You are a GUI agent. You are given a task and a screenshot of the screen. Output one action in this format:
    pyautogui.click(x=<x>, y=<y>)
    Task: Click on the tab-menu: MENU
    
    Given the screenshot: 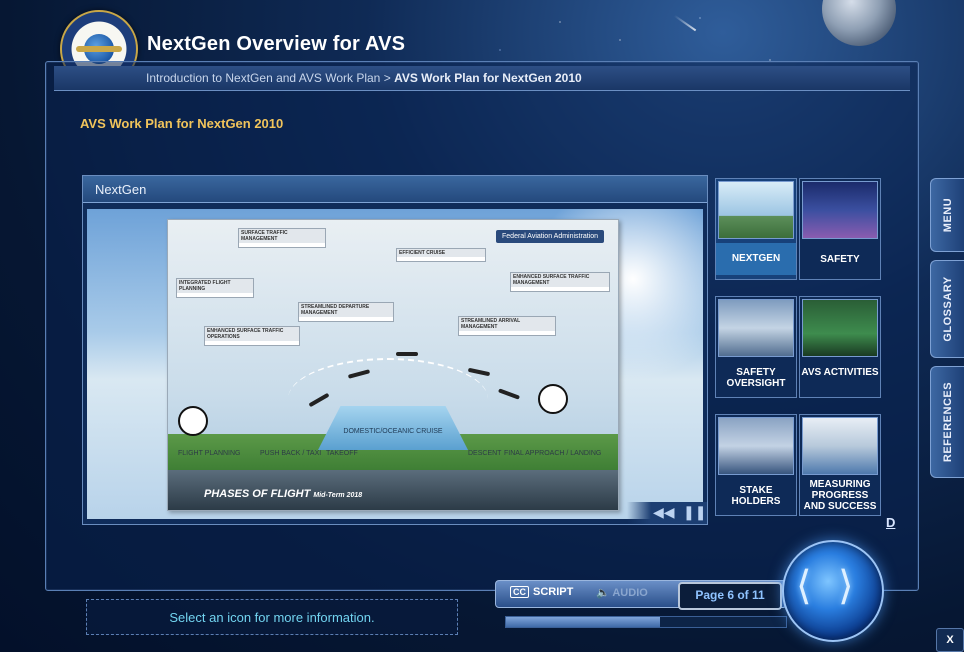 What is the action you would take?
    pyautogui.click(x=947, y=215)
    